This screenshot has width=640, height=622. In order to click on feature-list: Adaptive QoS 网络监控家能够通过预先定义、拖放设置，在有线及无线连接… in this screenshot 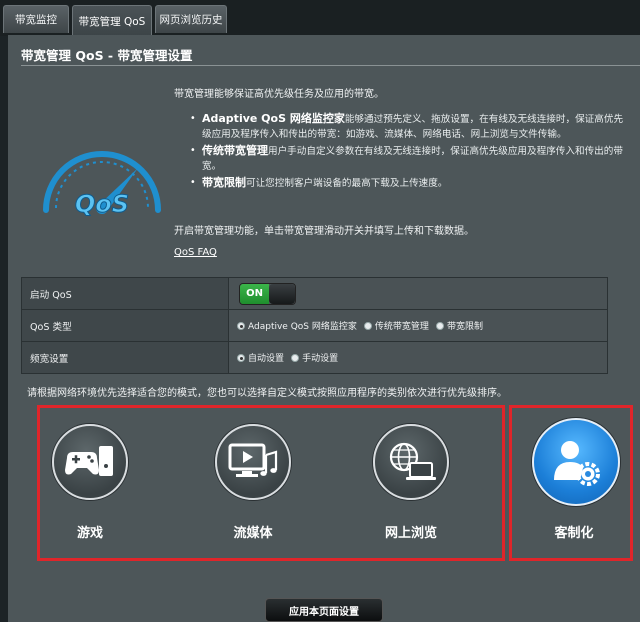, I will do `click(408, 151)`.